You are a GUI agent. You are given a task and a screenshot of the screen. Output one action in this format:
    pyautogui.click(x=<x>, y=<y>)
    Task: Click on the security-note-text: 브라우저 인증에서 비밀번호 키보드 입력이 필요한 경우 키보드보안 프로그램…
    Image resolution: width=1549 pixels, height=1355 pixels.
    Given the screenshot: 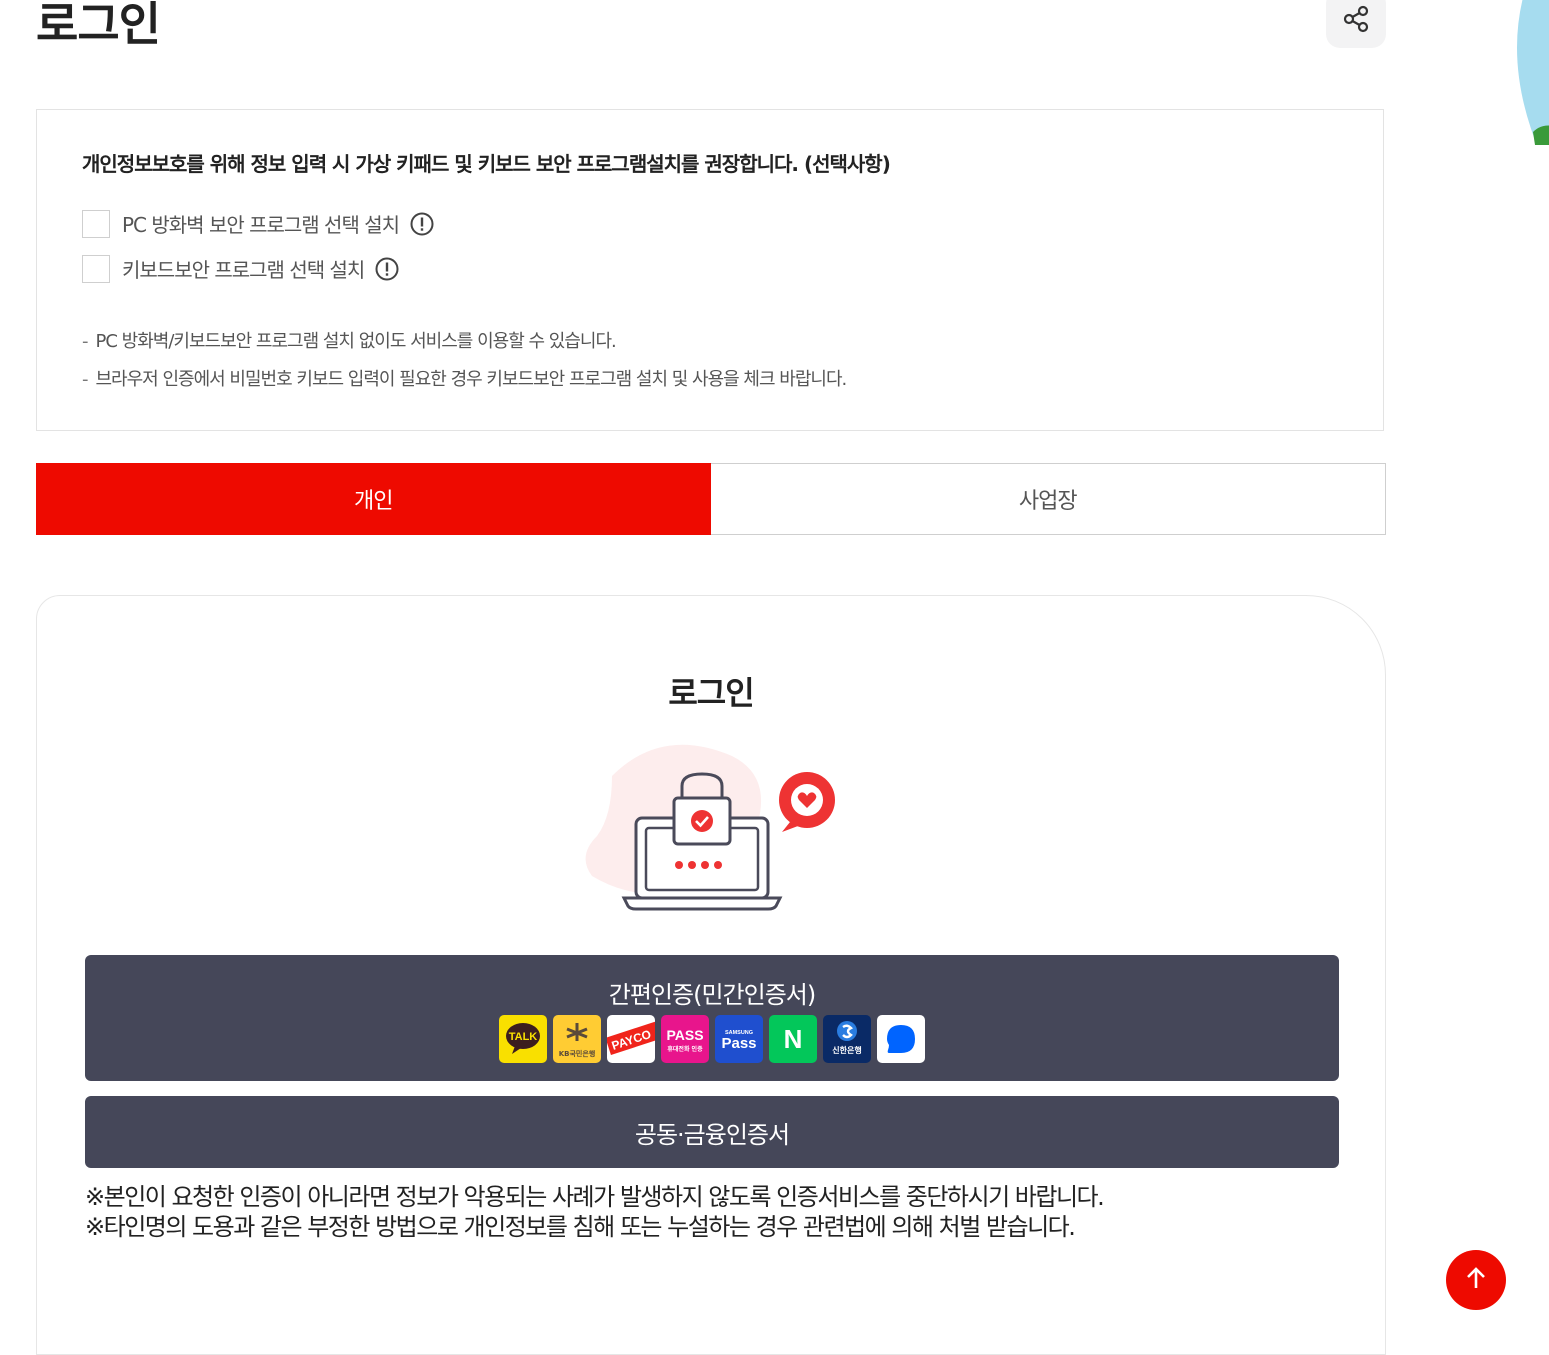 What is the action you would take?
    pyautogui.click(x=471, y=379)
    